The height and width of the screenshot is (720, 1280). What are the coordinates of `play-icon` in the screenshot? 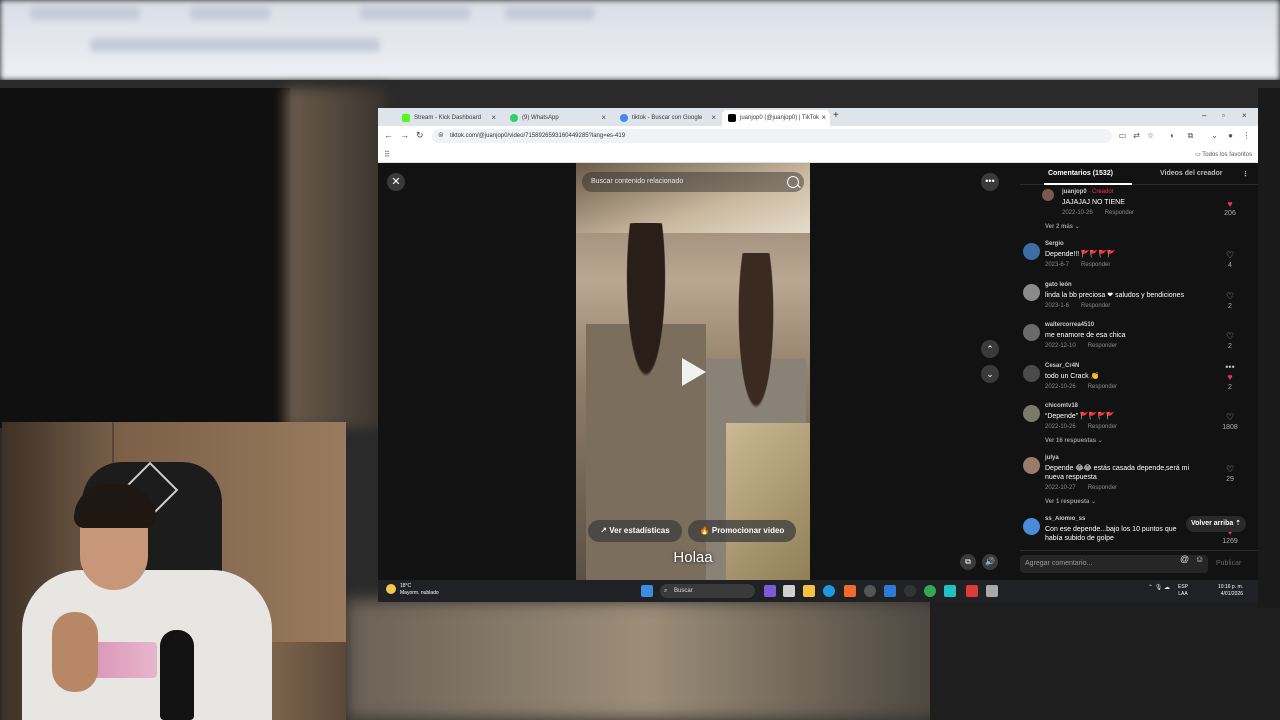 It's located at (694, 372).